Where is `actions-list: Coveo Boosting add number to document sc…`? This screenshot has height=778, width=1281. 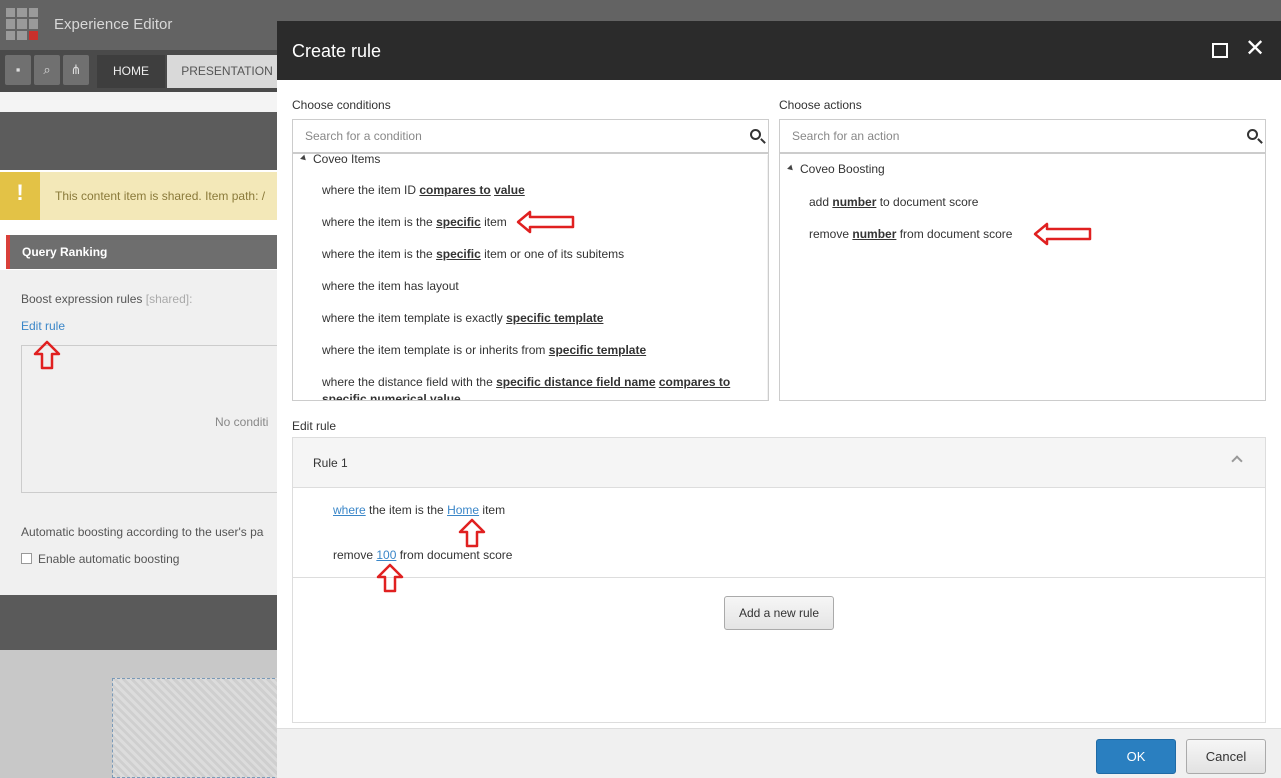
actions-list: Coveo Boosting add number to document sc… is located at coordinates (1022, 277).